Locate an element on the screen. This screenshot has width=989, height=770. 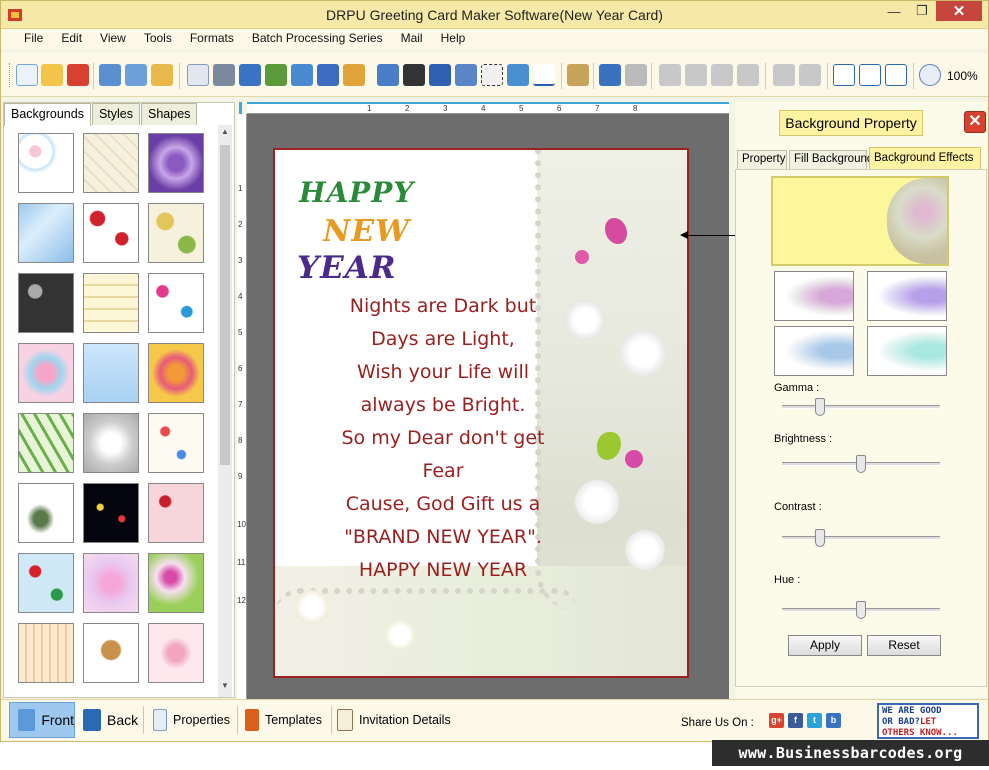
bring-front-icon is located at coordinates (784, 75).